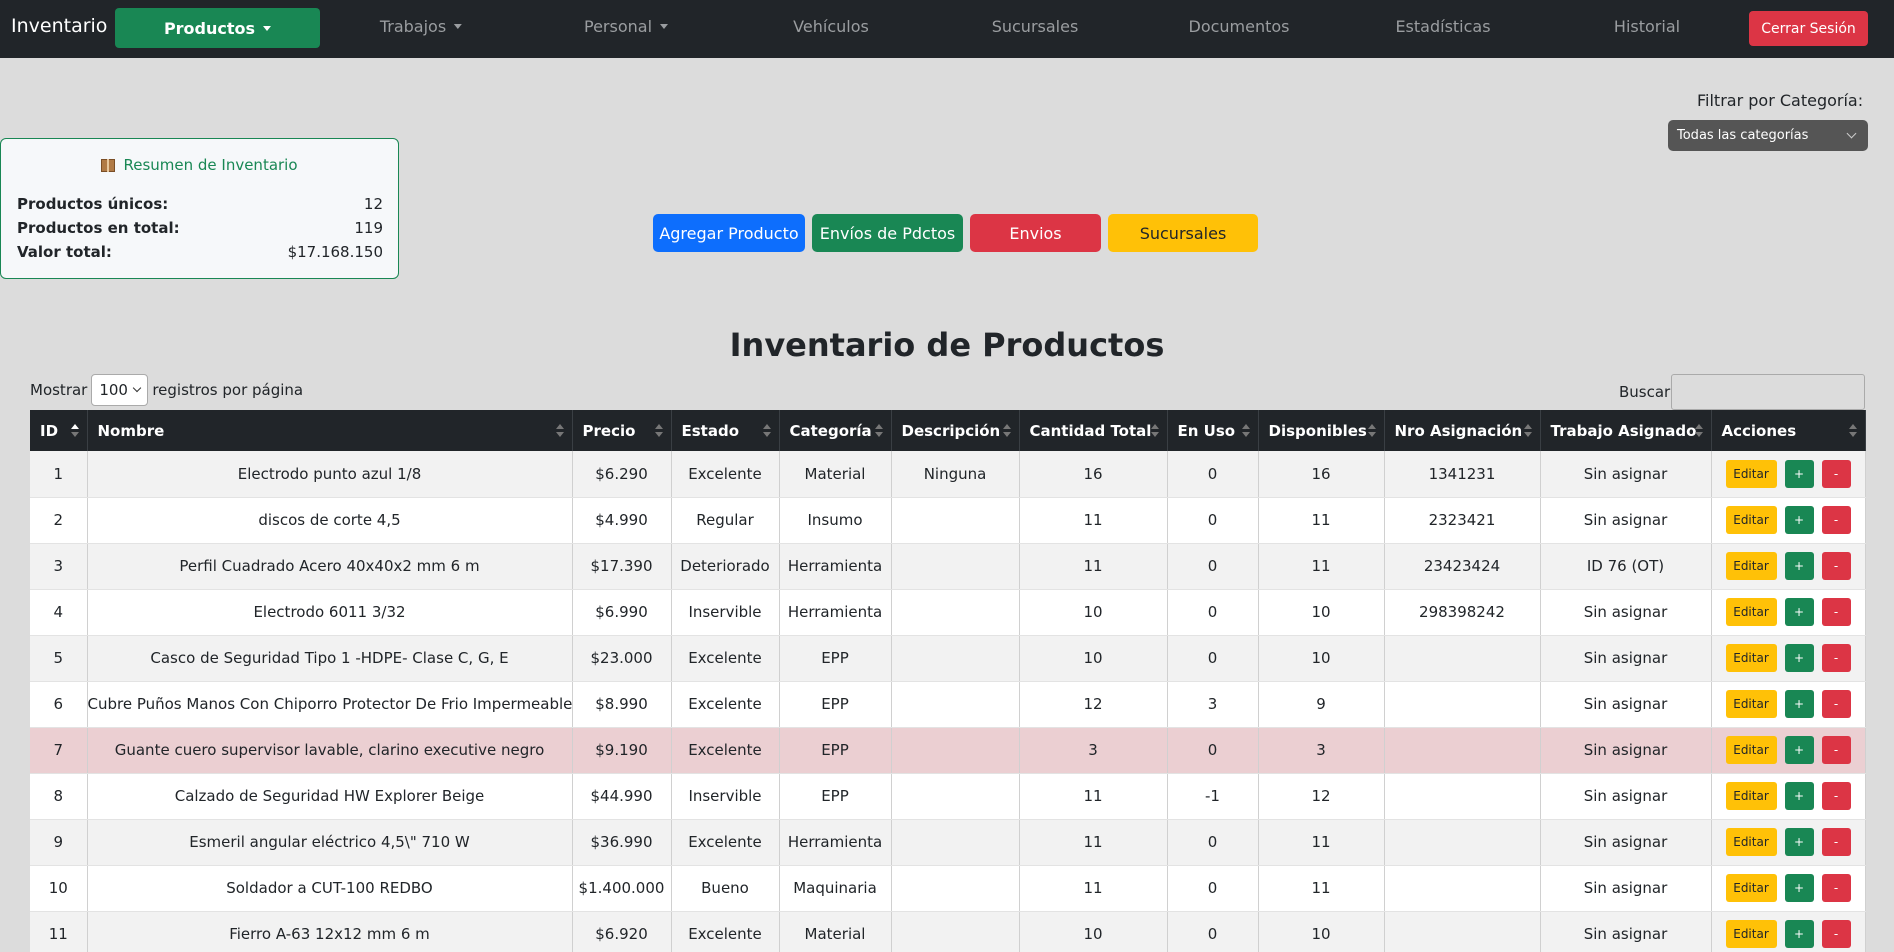  Describe the element at coordinates (622, 658) in the screenshot. I see `table-cell: $23.000` at that location.